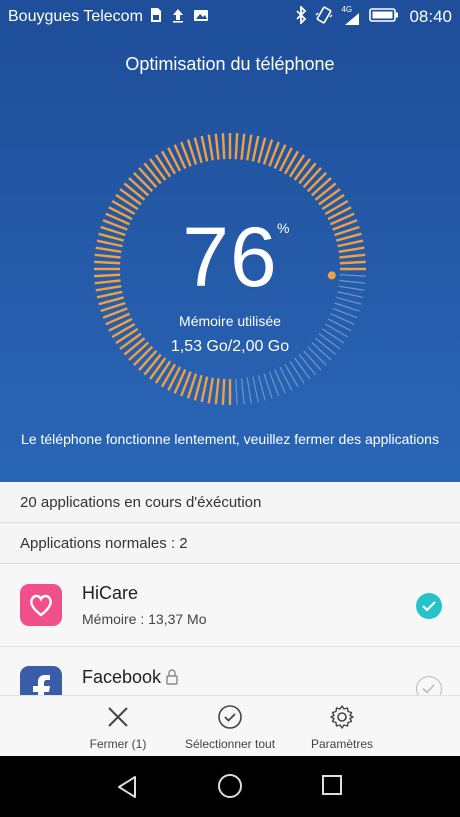 This screenshot has height=817, width=460. I want to click on status-bar: Bouygues Telecom 4G 08:40, so click(230, 17).